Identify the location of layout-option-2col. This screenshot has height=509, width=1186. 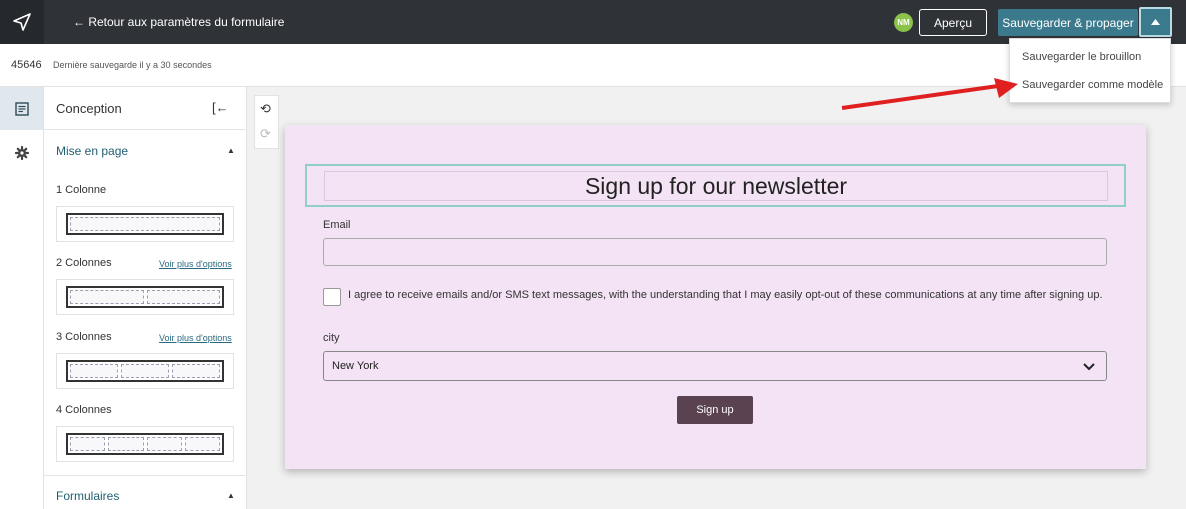
(145, 297).